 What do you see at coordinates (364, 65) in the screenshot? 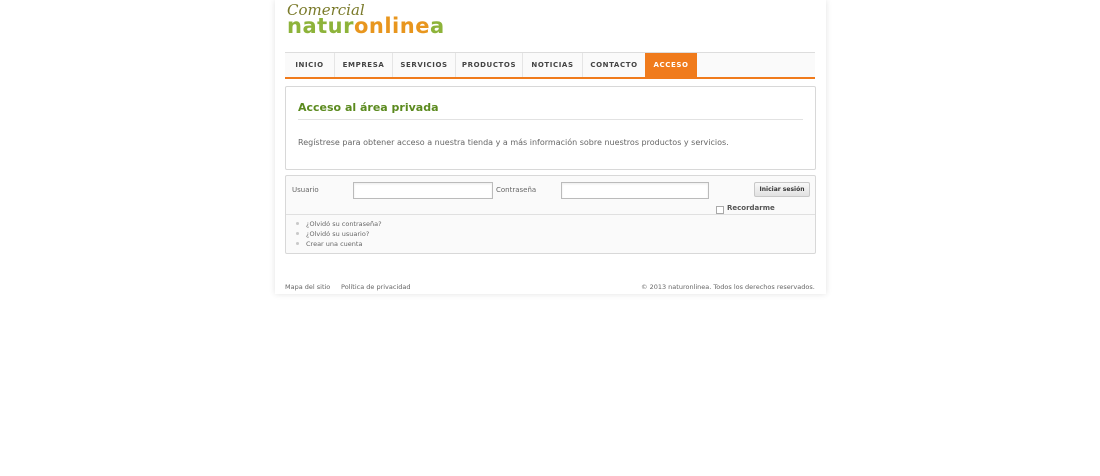
I see `nav-item-empresa: EMPRESA` at bounding box center [364, 65].